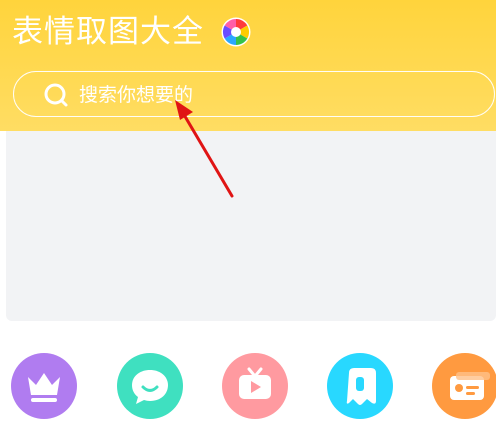  I want to click on category-chat-button, so click(150, 386).